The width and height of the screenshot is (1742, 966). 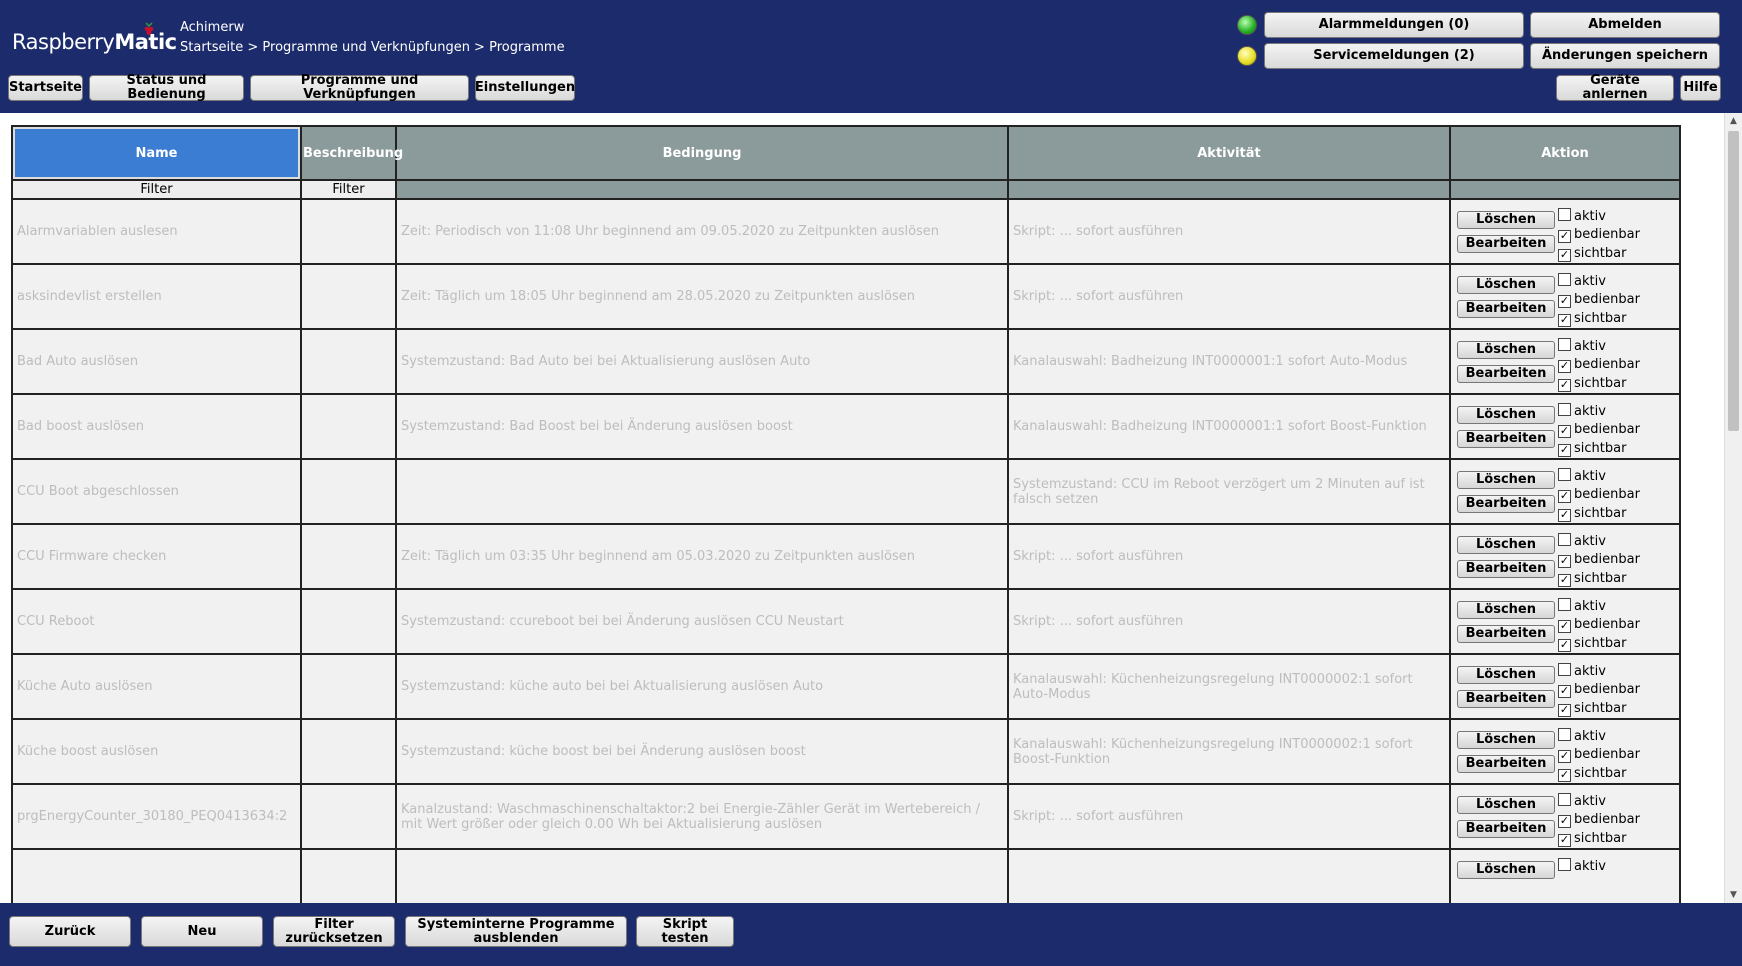 I want to click on program-name: Bad Auto auslösen, so click(x=156, y=361).